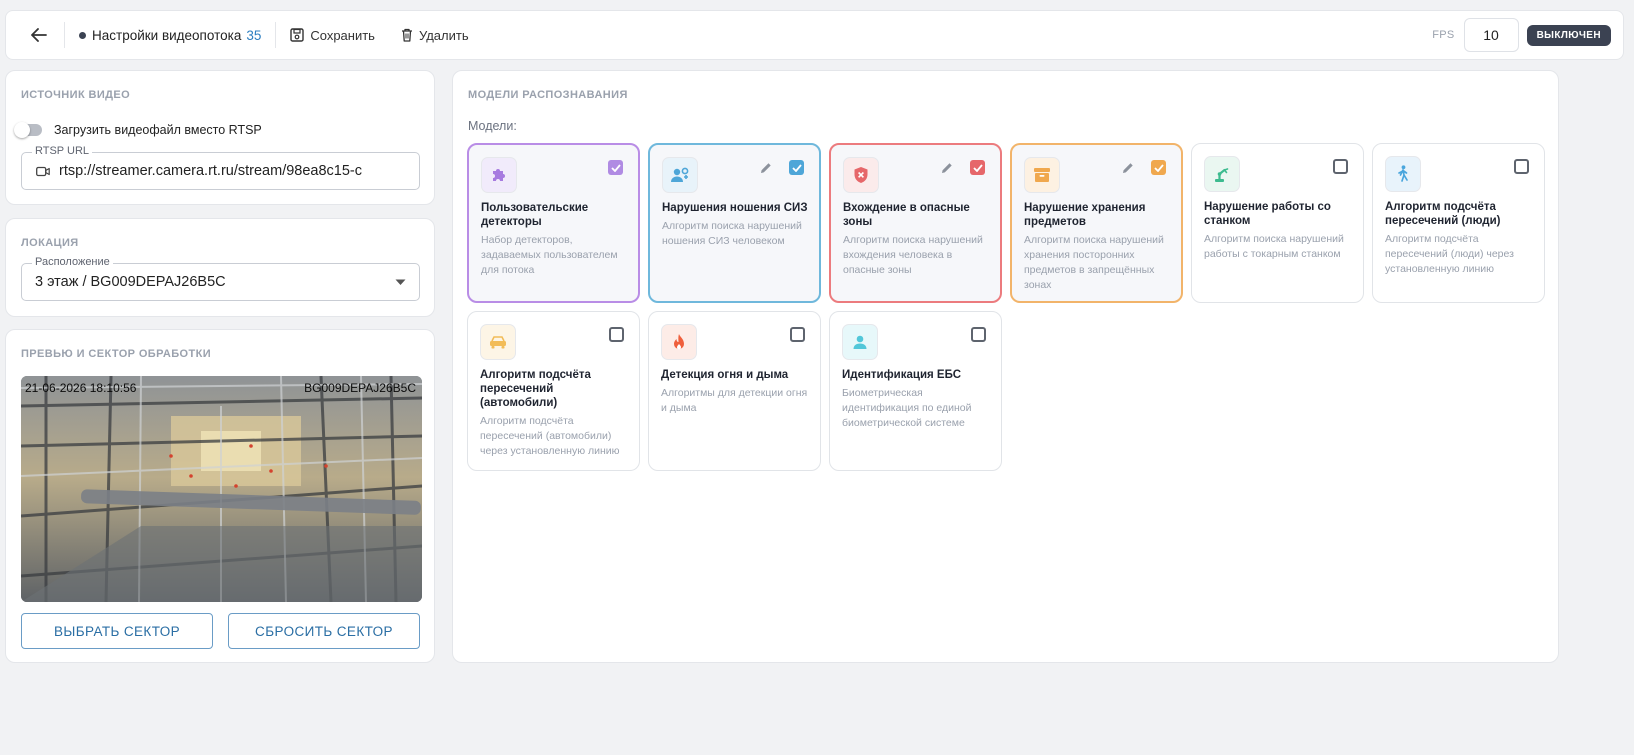  Describe the element at coordinates (62, 151) in the screenshot. I see `rtsp-url-label: RTSP URL` at that location.